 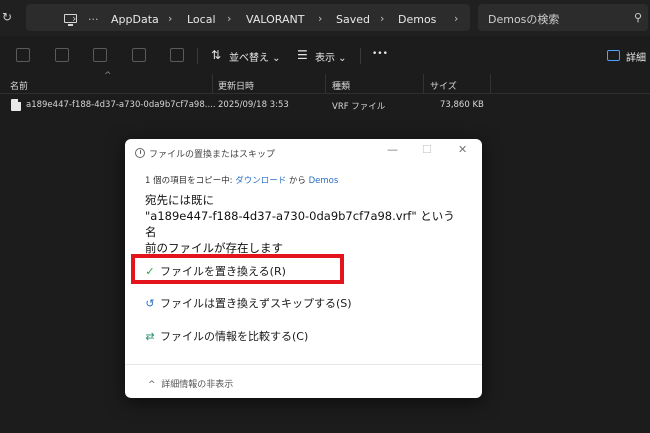 What do you see at coordinates (19, 85) in the screenshot?
I see `column-name: 名前` at bounding box center [19, 85].